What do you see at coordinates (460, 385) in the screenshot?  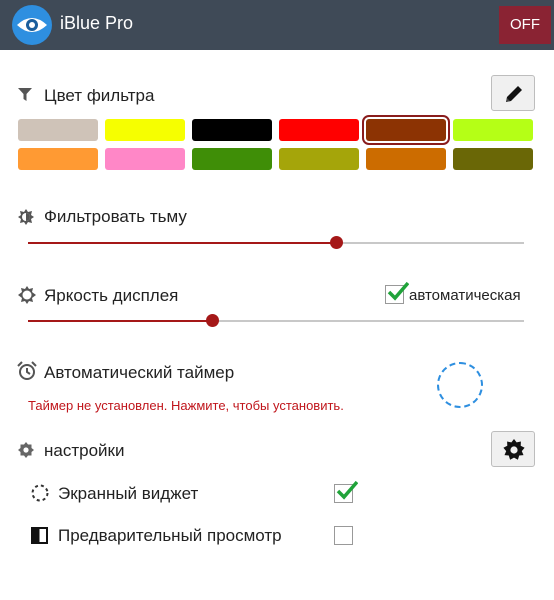 I see `timer-ring-icon` at bounding box center [460, 385].